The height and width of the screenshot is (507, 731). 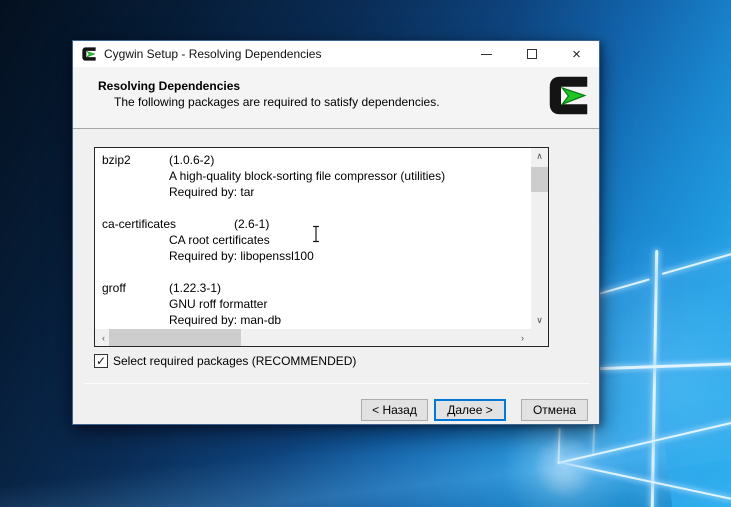 I want to click on package-description: GNU roff formatter, so click(x=218, y=304).